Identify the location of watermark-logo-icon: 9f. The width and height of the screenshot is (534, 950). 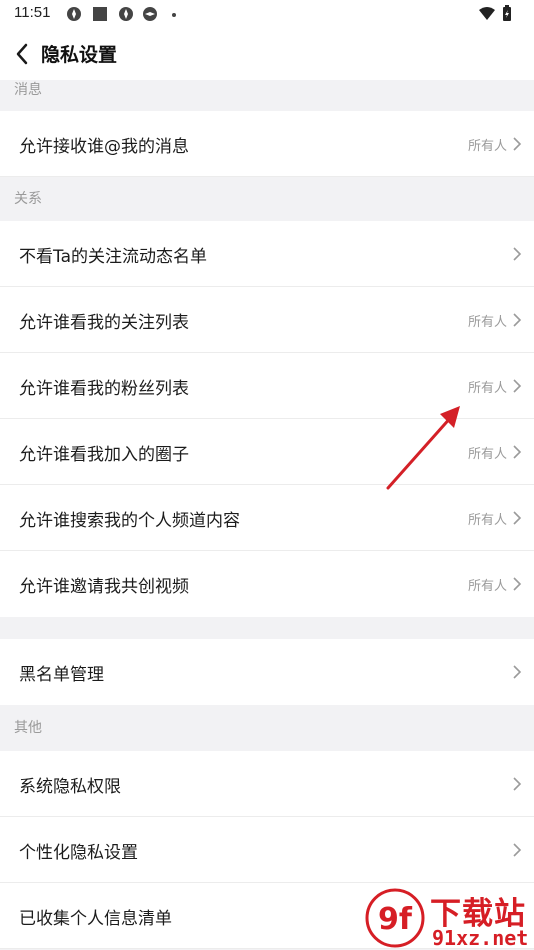
(395, 918).